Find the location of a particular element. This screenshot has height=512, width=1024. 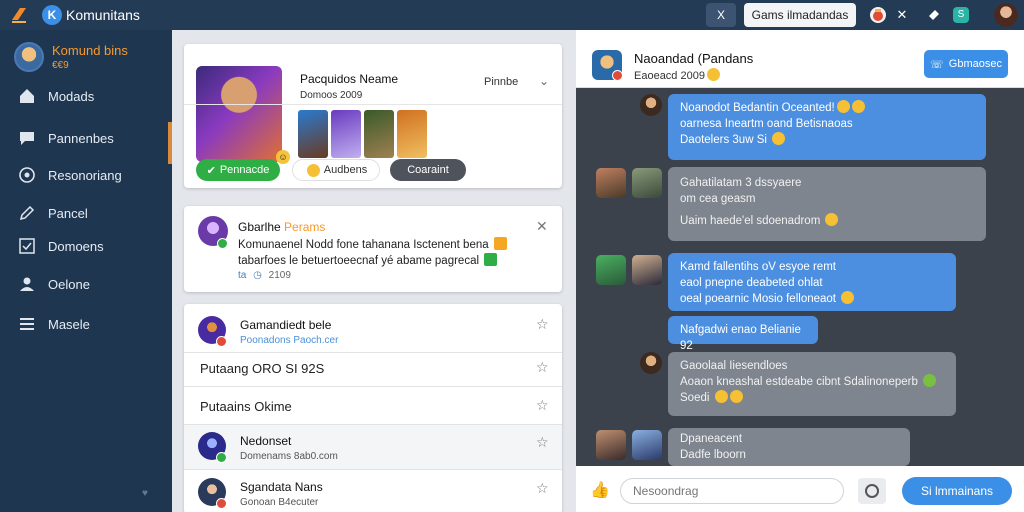

chat-message: Nafgadwi enao Belianie 92 is located at coordinates (743, 334).